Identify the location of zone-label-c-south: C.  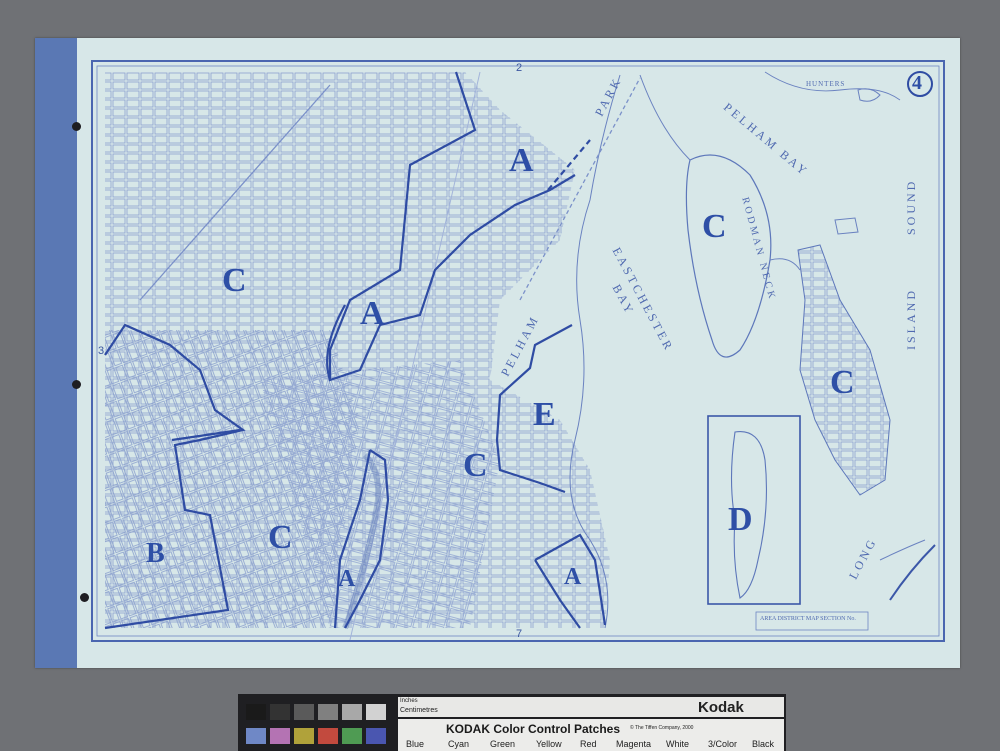
(280, 537).